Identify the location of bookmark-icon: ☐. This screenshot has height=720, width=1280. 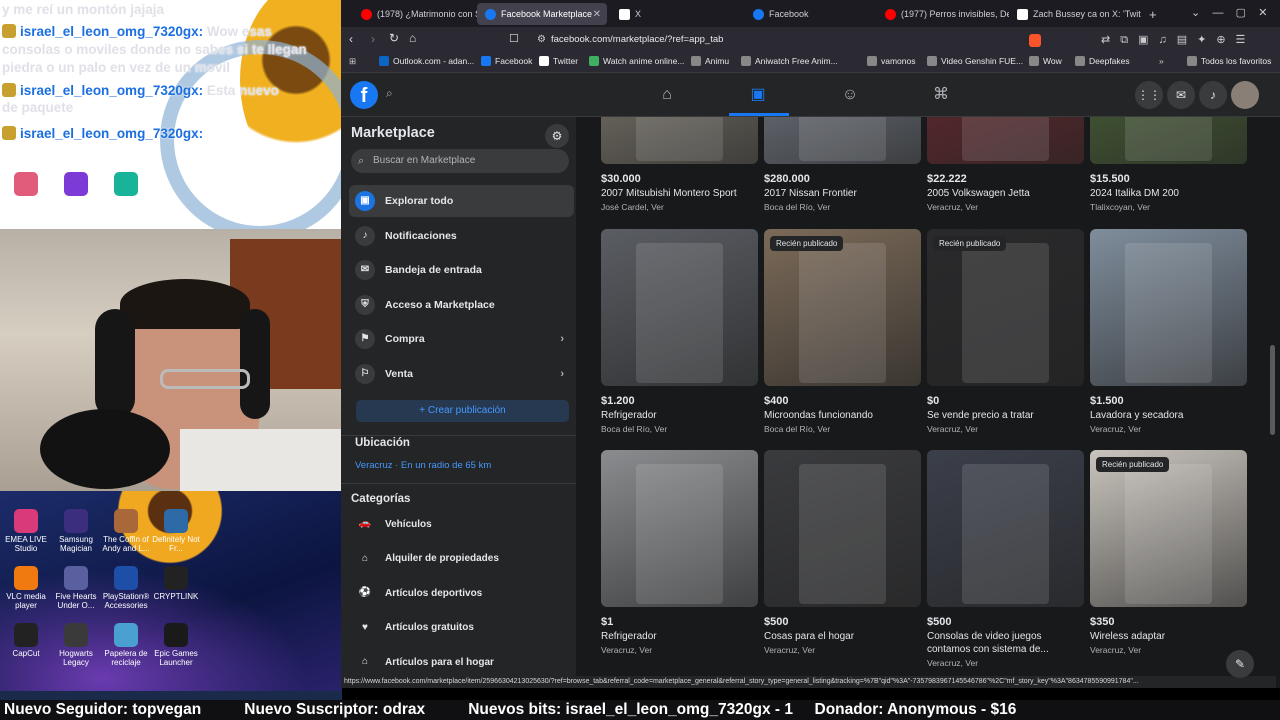
(514, 38).